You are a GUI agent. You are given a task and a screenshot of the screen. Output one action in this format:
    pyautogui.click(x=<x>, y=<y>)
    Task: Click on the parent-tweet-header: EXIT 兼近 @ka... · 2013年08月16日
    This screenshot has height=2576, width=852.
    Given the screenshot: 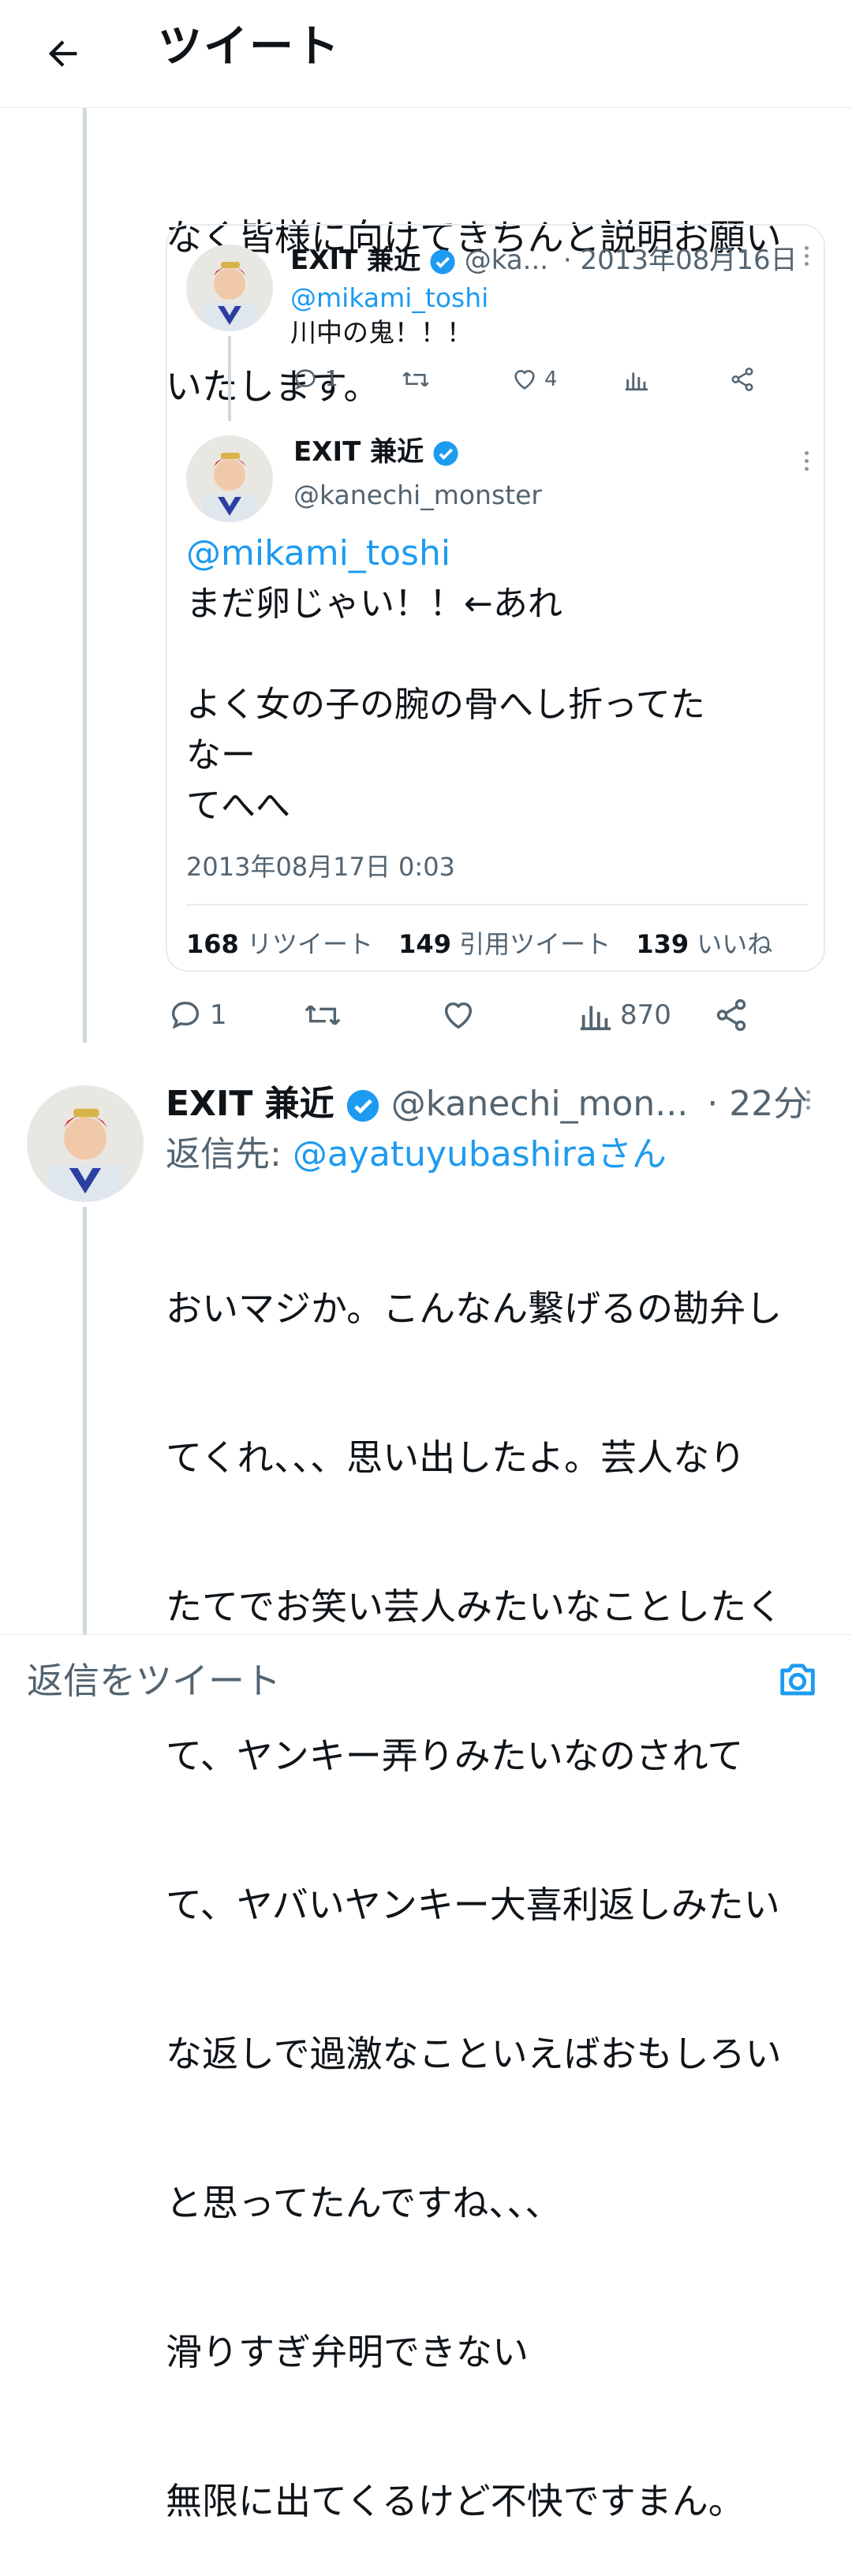 What is the action you would take?
    pyautogui.click(x=544, y=260)
    